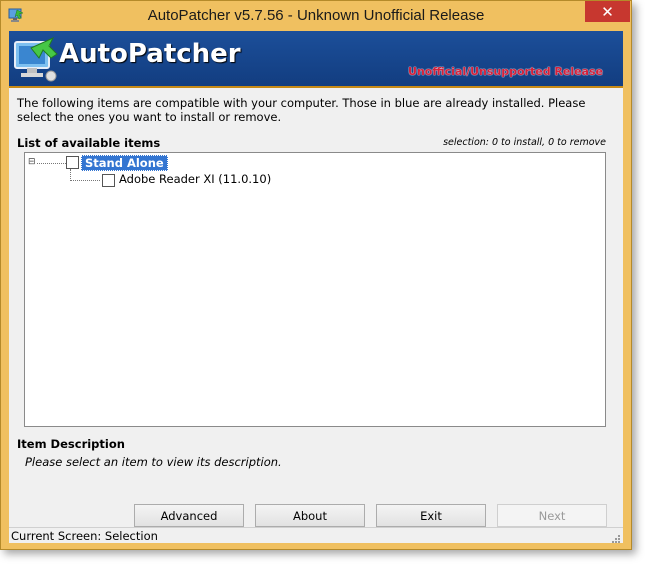 Image resolution: width=645 pixels, height=565 pixels. Describe the element at coordinates (616, 537) in the screenshot. I see `resize-grip-icon` at that location.